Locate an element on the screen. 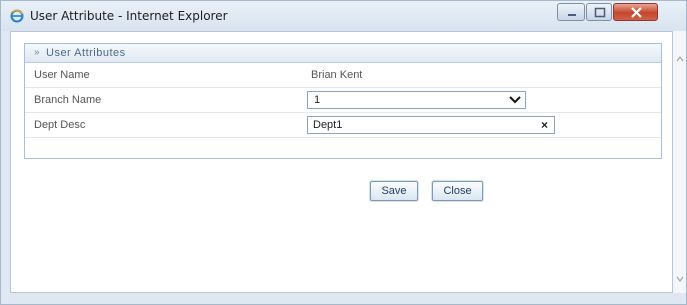 The width and height of the screenshot is (687, 305). internet-explorer-icon is located at coordinates (17, 16).